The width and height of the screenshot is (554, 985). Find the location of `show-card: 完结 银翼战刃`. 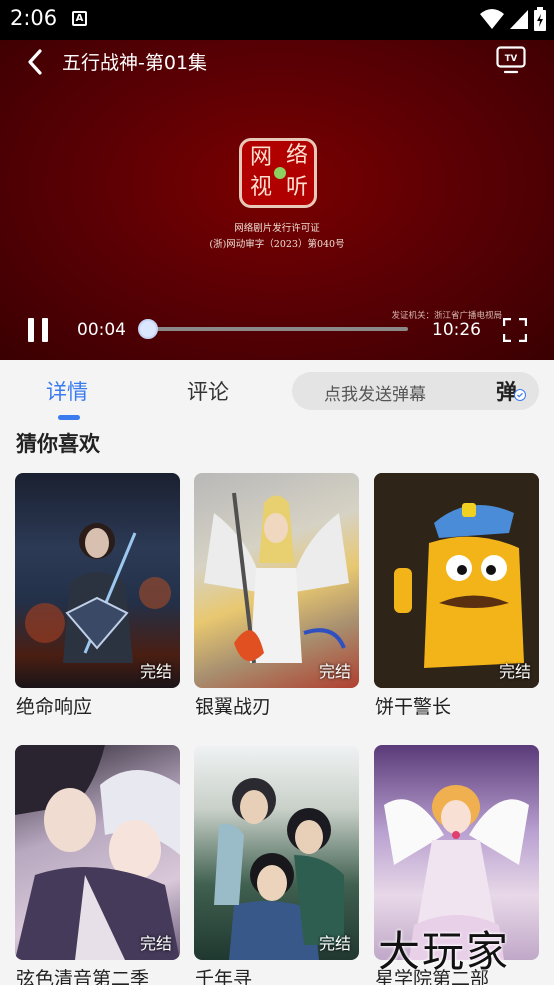

show-card: 完结 银翼战刃 is located at coordinates (276, 595).